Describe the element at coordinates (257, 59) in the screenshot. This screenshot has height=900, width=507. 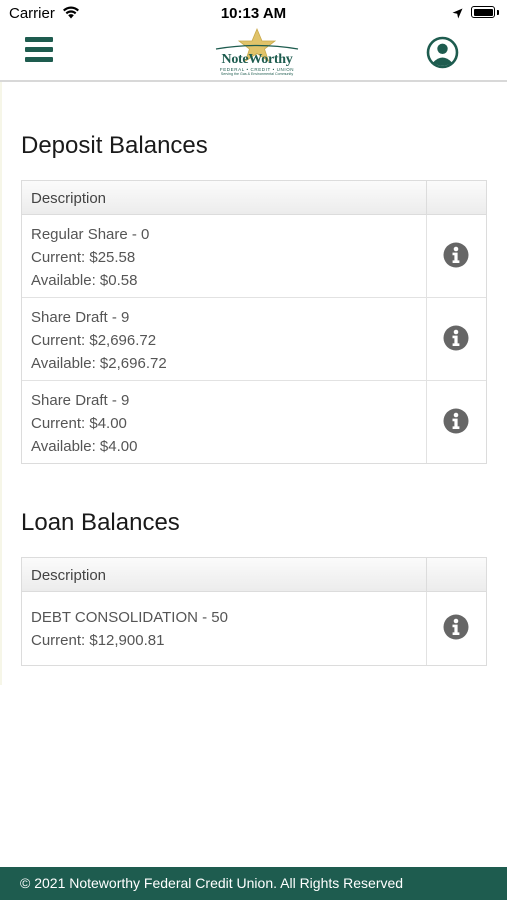
I see `logo-name: NoteWorthy` at that location.